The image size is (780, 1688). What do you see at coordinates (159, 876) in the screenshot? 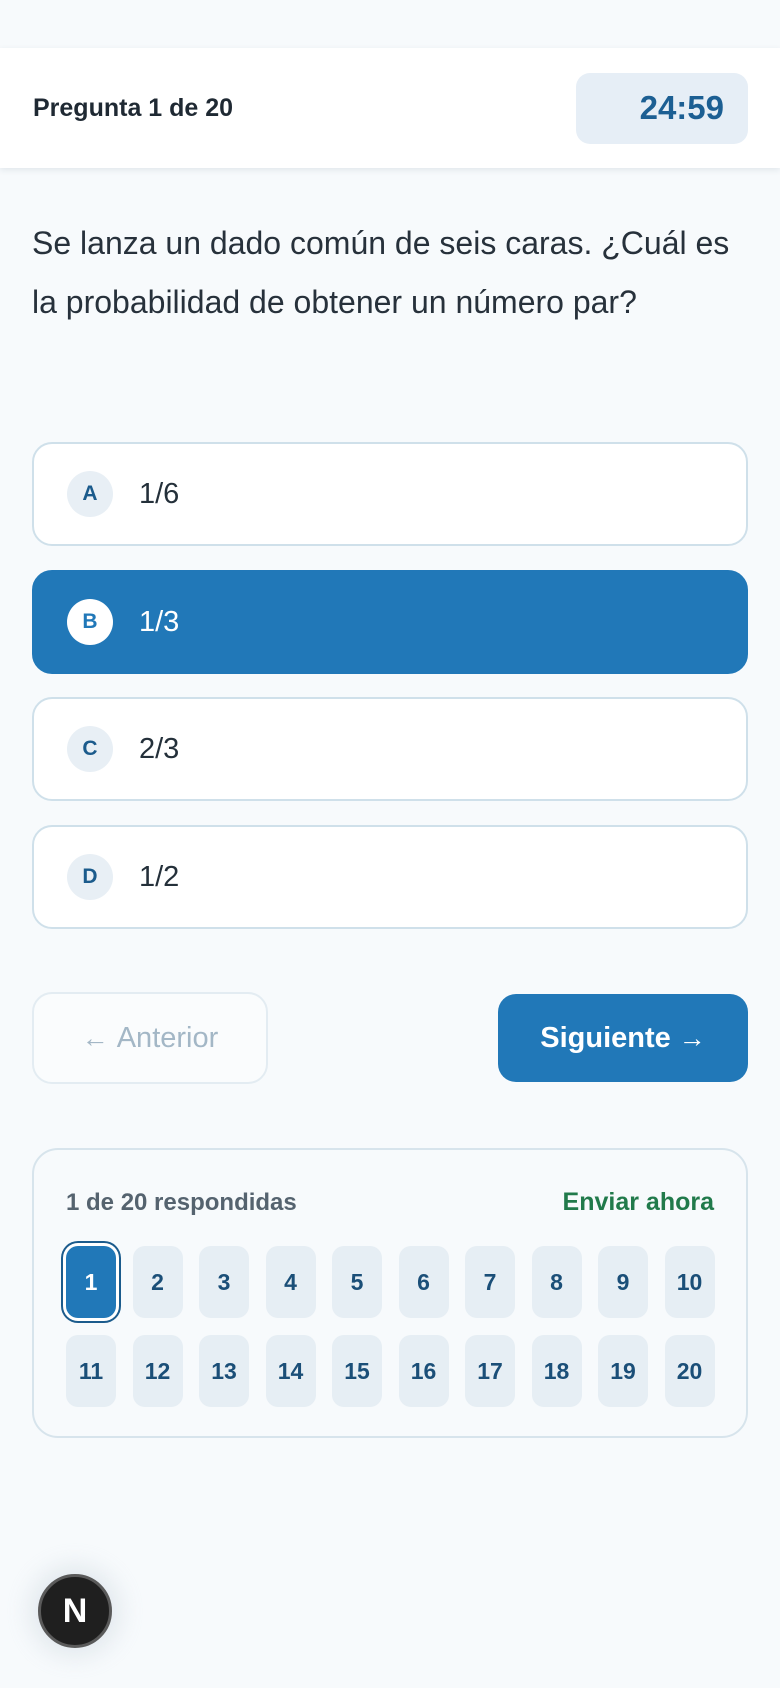
I see `option-text: 1/2` at bounding box center [159, 876].